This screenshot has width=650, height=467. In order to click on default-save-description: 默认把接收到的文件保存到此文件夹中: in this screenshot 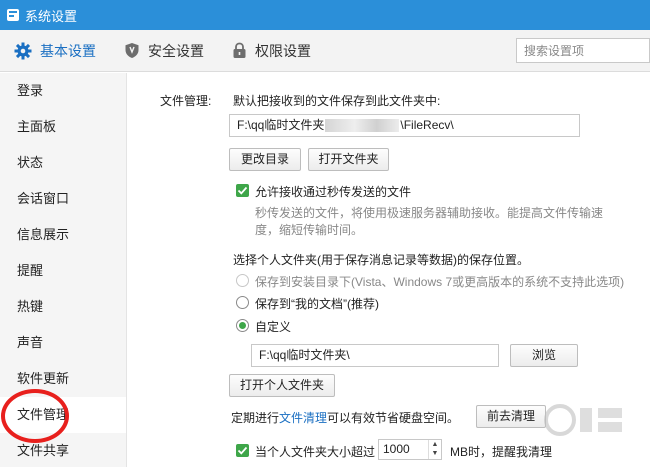, I will do `click(337, 101)`.